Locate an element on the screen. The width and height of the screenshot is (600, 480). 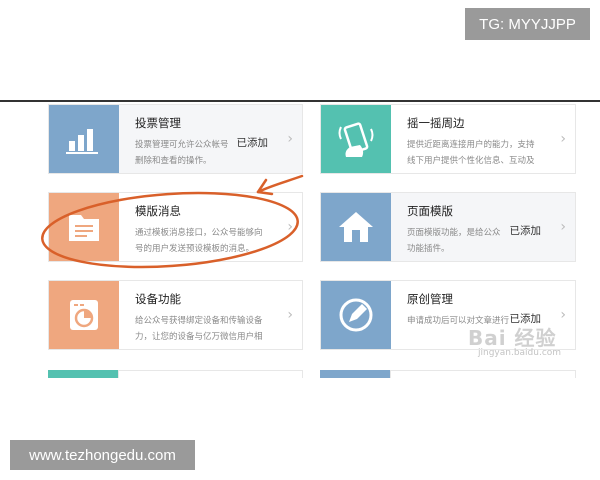
shake-phone-icon is located at coordinates (356, 139).